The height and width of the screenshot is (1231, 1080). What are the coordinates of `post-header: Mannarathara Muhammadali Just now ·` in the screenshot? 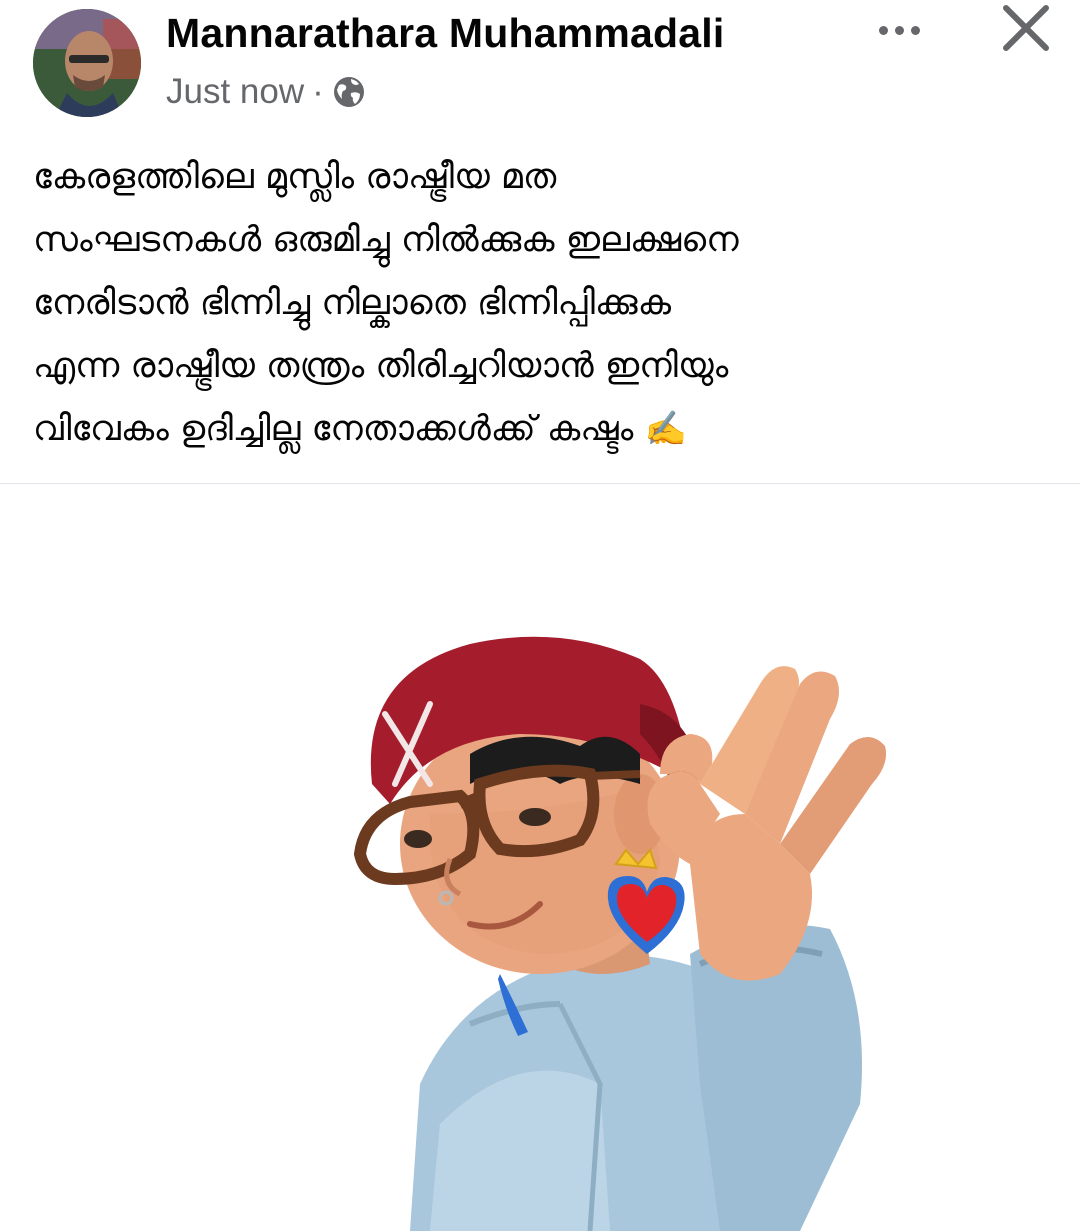 It's located at (540, 60).